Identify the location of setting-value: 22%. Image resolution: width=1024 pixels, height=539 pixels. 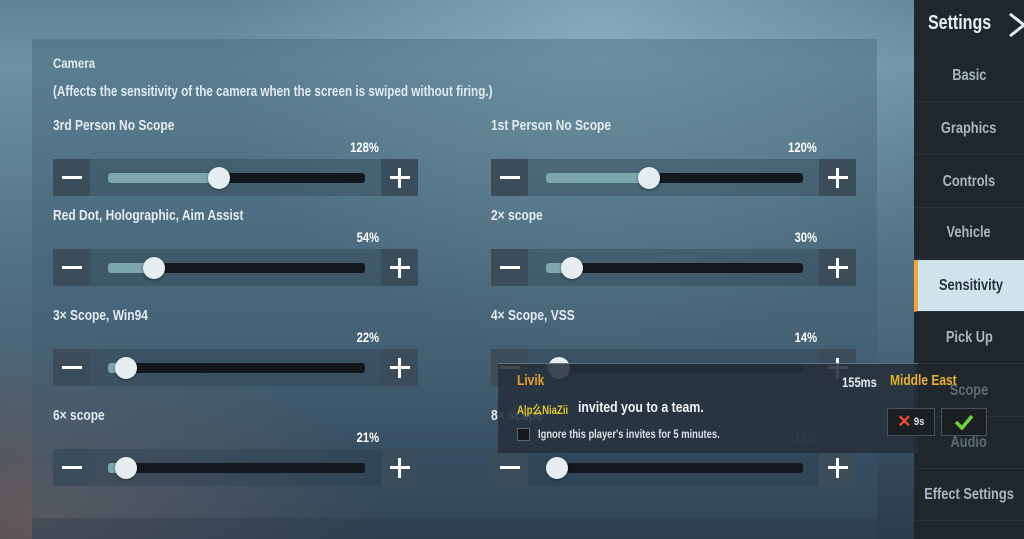
(367, 337).